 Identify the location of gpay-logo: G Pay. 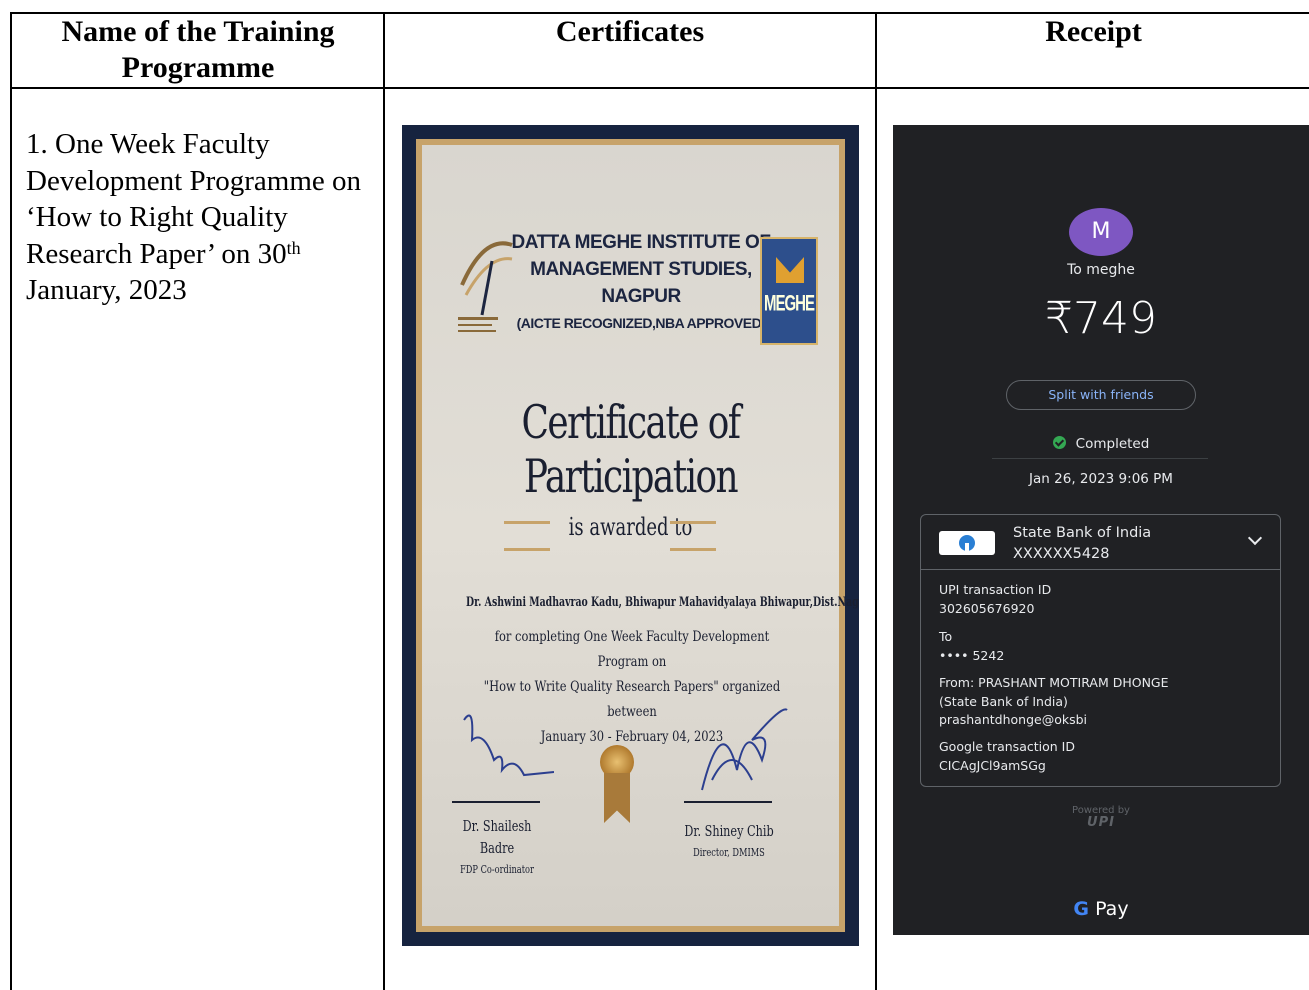
(1101, 909).